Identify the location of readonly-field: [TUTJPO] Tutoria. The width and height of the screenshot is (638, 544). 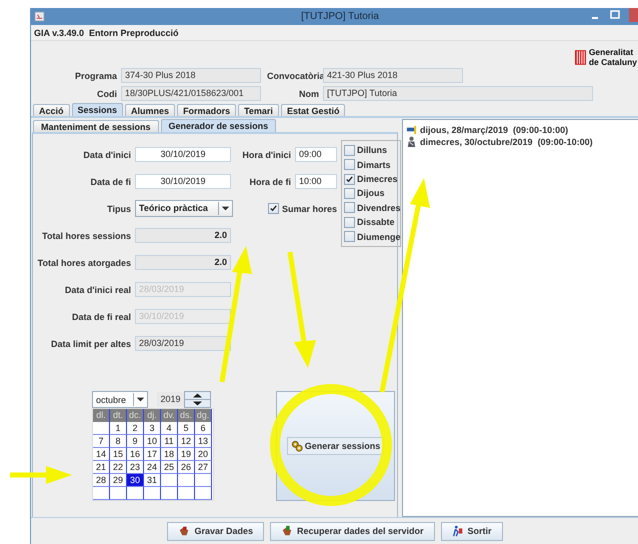
(458, 93).